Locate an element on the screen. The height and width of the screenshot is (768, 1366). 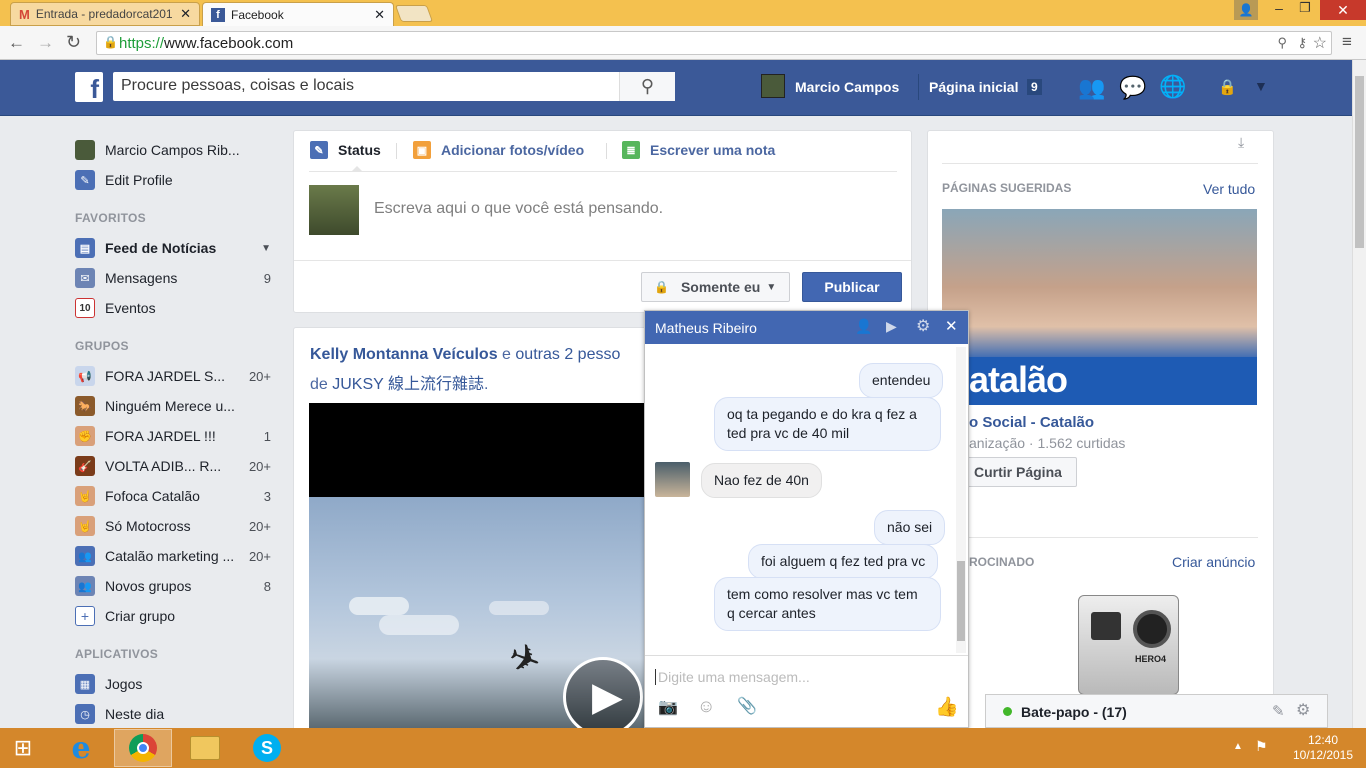
key-icon: ⚷ is located at coordinates (1302, 43).